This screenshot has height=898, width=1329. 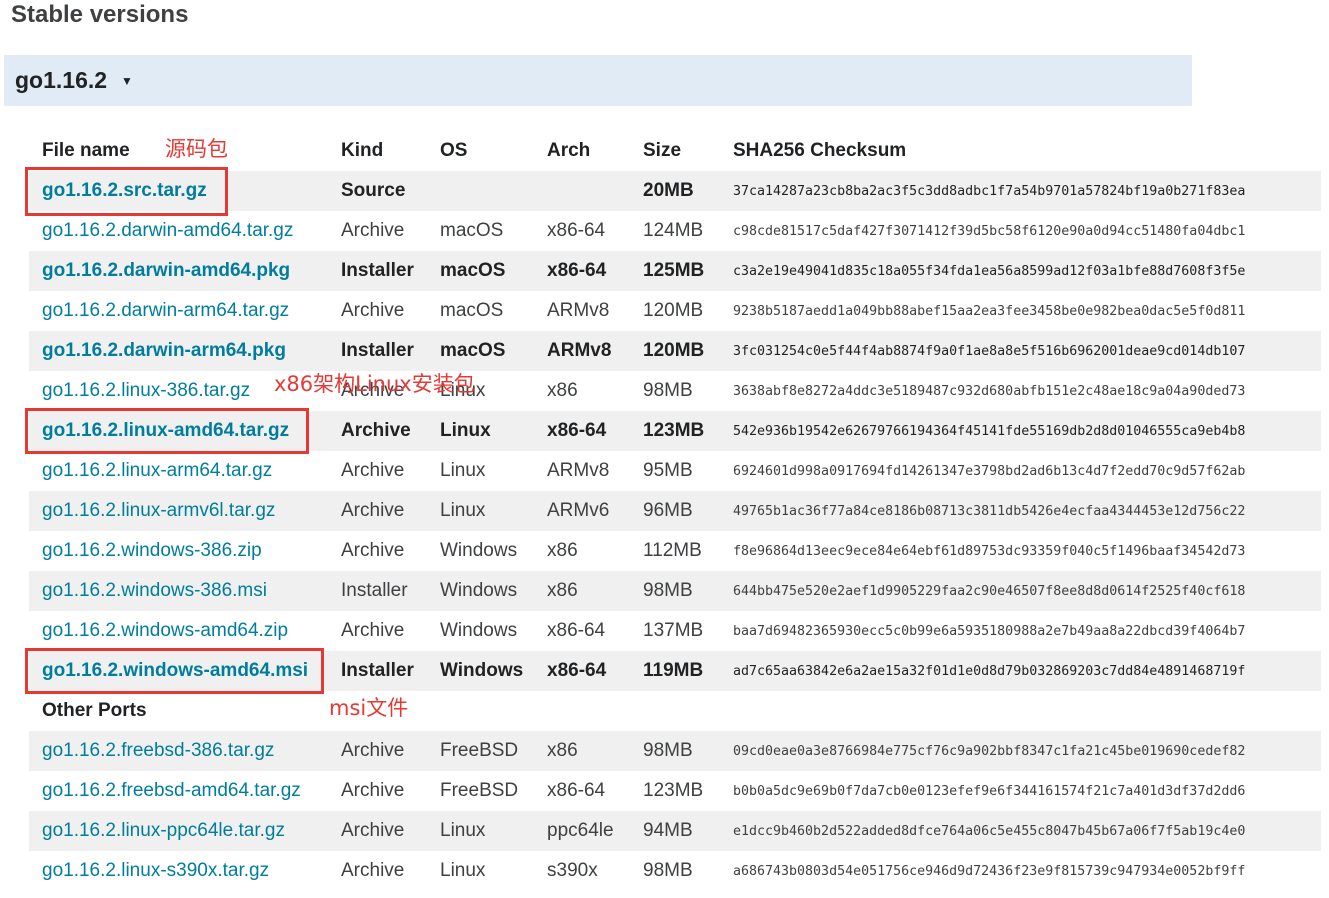 I want to click on size-cell: 119MB, so click(x=688, y=671).